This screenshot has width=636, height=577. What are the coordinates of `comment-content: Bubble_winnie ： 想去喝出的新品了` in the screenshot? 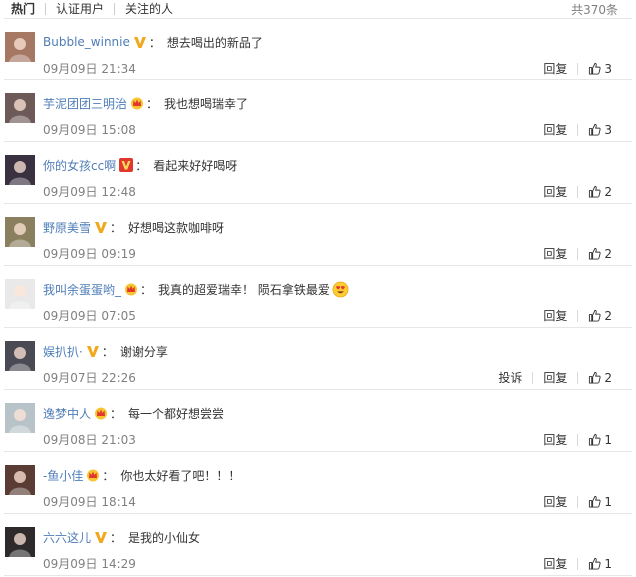 It's located at (153, 42).